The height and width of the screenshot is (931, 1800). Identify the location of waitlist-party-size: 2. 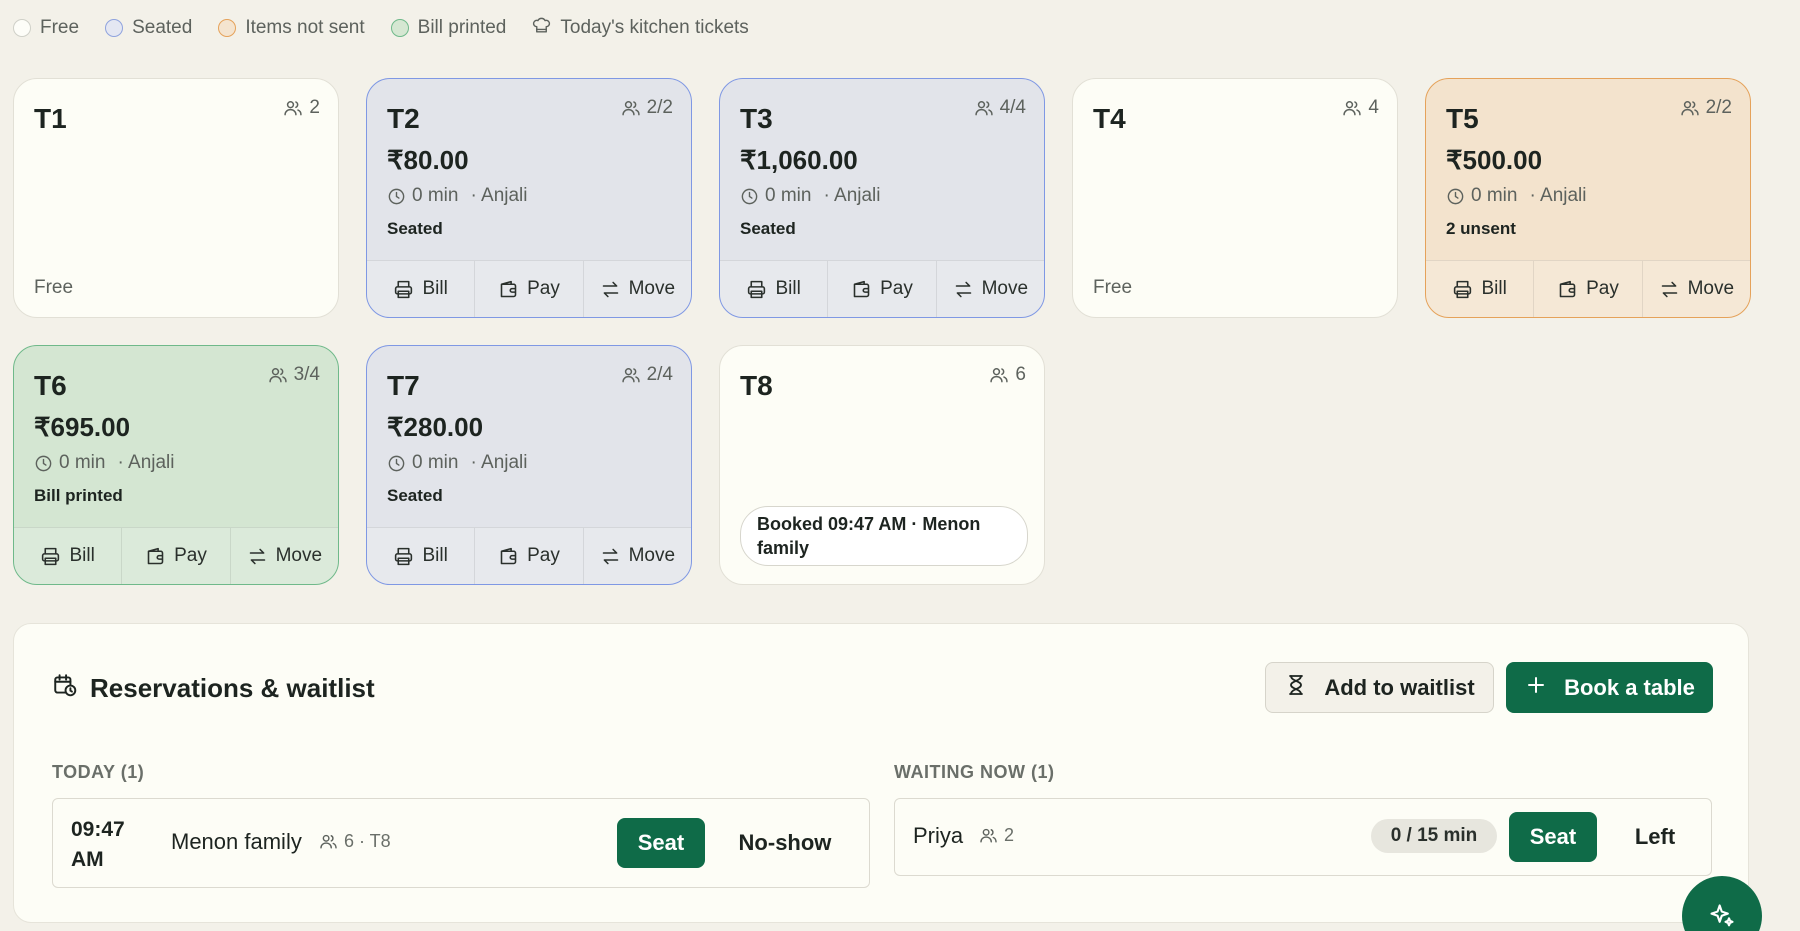
(1009, 835).